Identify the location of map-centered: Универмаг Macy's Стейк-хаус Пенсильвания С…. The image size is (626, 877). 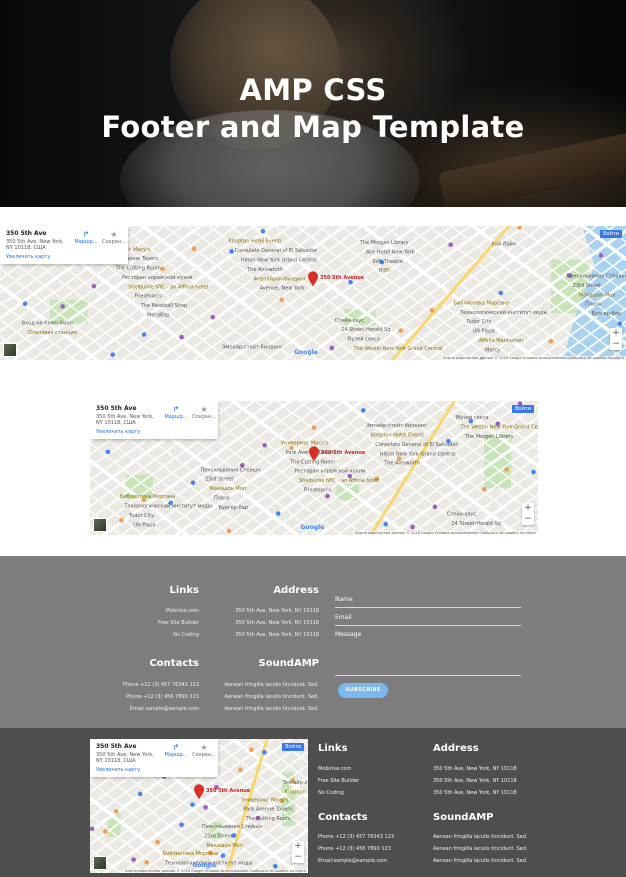
(314, 468).